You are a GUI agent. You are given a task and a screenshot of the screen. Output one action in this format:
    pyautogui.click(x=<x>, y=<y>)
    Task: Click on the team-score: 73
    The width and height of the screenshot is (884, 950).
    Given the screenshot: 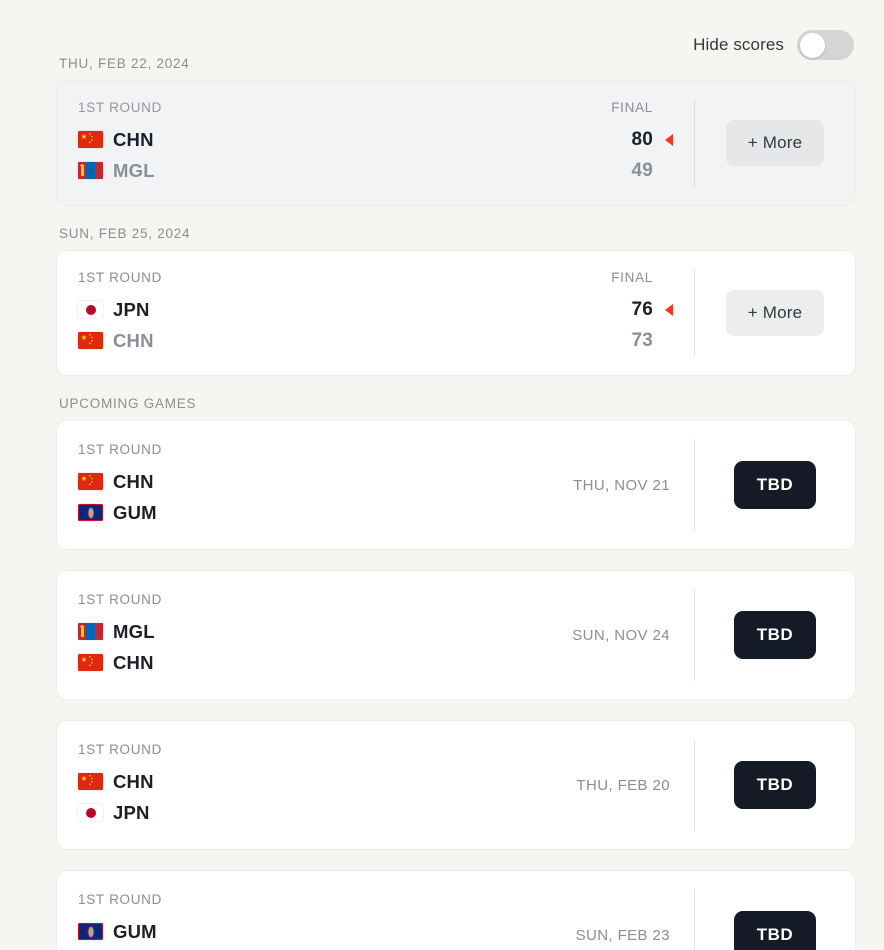 What is the action you would take?
    pyautogui.click(x=642, y=340)
    